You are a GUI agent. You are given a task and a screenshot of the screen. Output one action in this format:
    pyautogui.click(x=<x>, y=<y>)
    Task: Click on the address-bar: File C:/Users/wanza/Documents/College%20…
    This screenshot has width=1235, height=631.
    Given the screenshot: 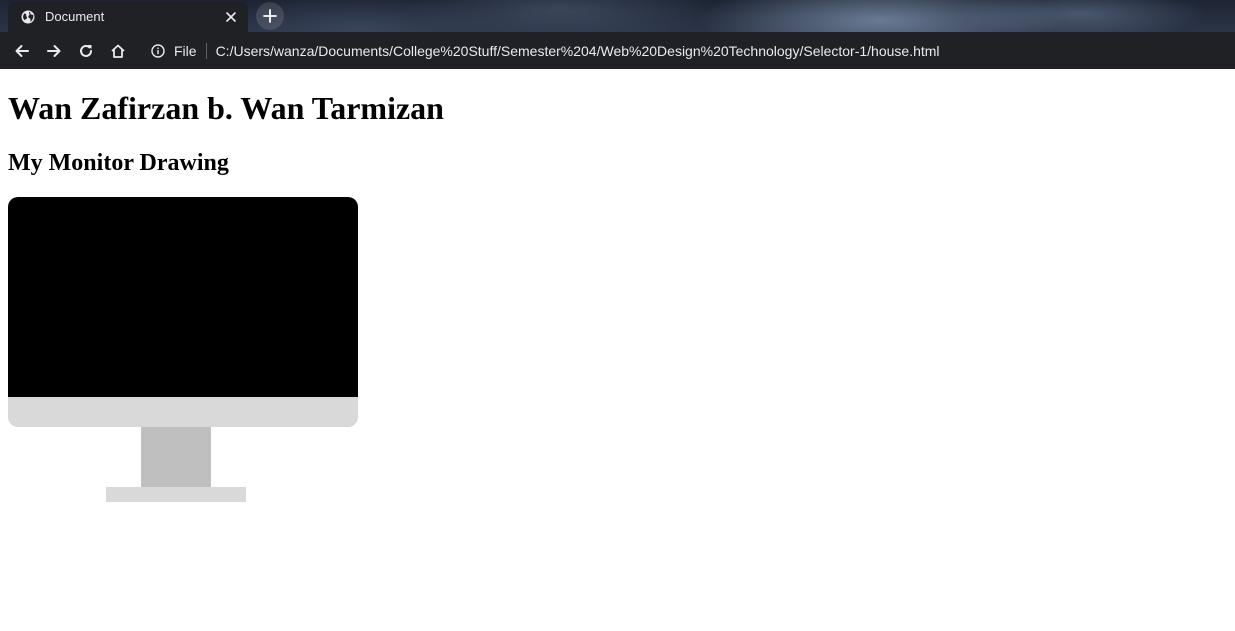 What is the action you would take?
    pyautogui.click(x=687, y=51)
    